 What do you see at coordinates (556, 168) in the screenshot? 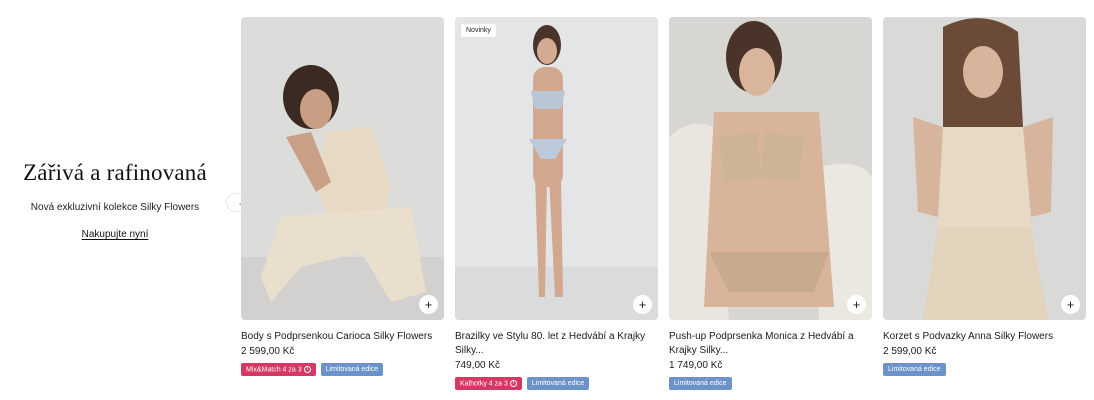
I see `product-image: Novinky +` at bounding box center [556, 168].